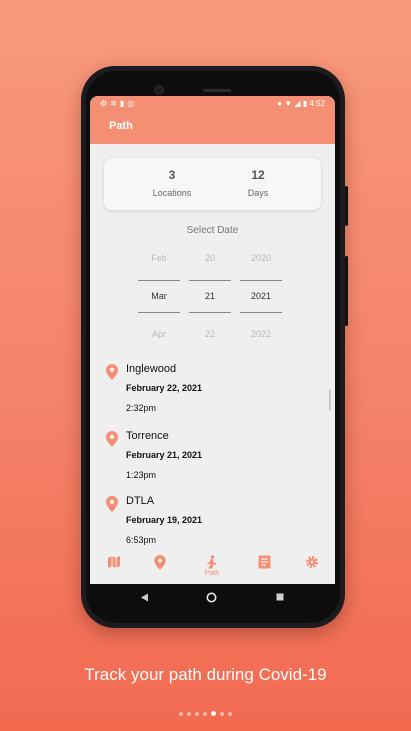  I want to click on nav-item-map, so click(114, 562).